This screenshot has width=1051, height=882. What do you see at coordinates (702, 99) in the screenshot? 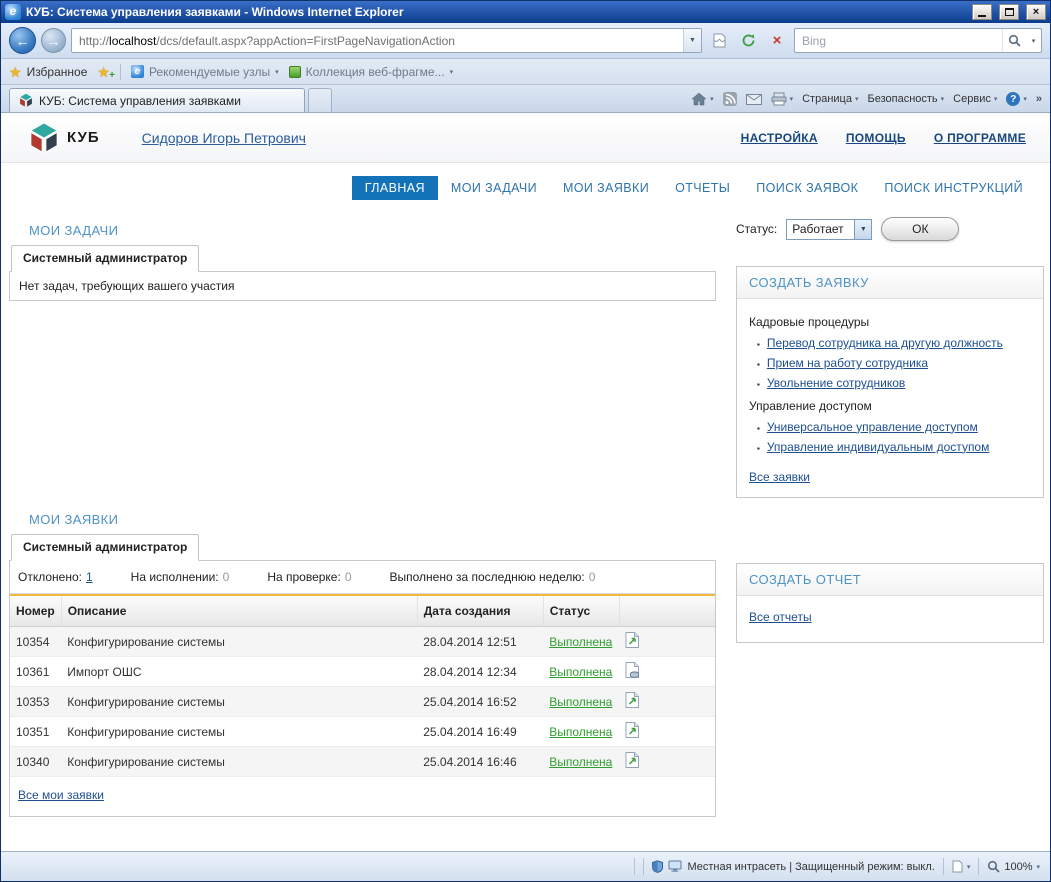
I see `home-button: ▾` at bounding box center [702, 99].